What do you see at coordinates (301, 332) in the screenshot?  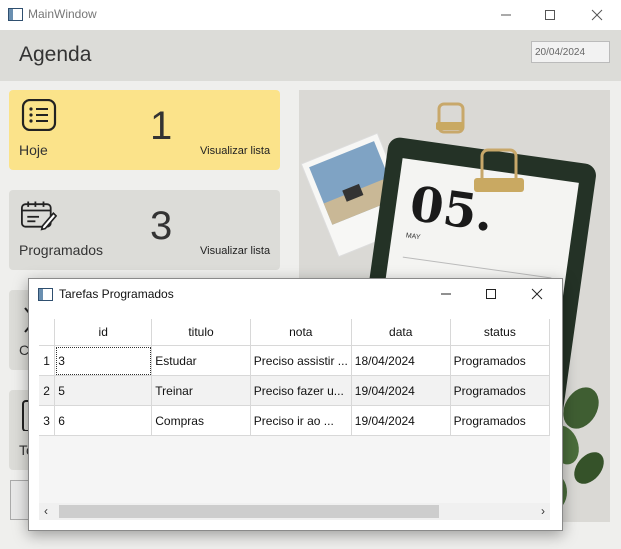 I see `column-header: nota` at bounding box center [301, 332].